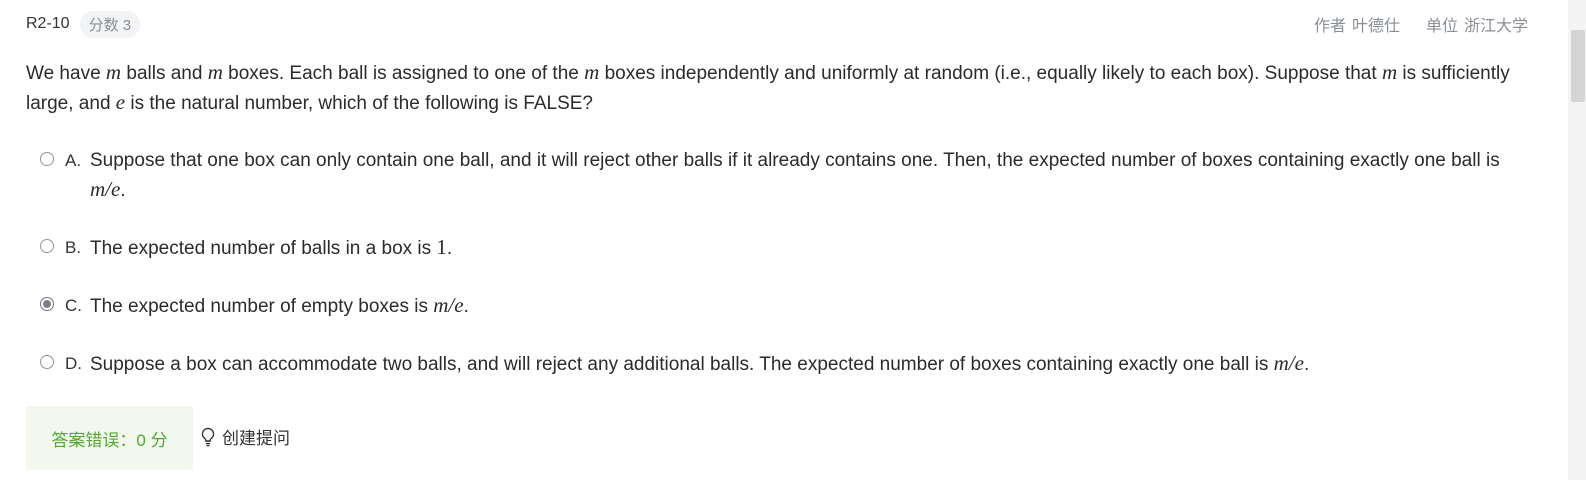 The height and width of the screenshot is (480, 1586). Describe the element at coordinates (1495, 26) in the screenshot. I see `unit-name: 浙江大学` at that location.